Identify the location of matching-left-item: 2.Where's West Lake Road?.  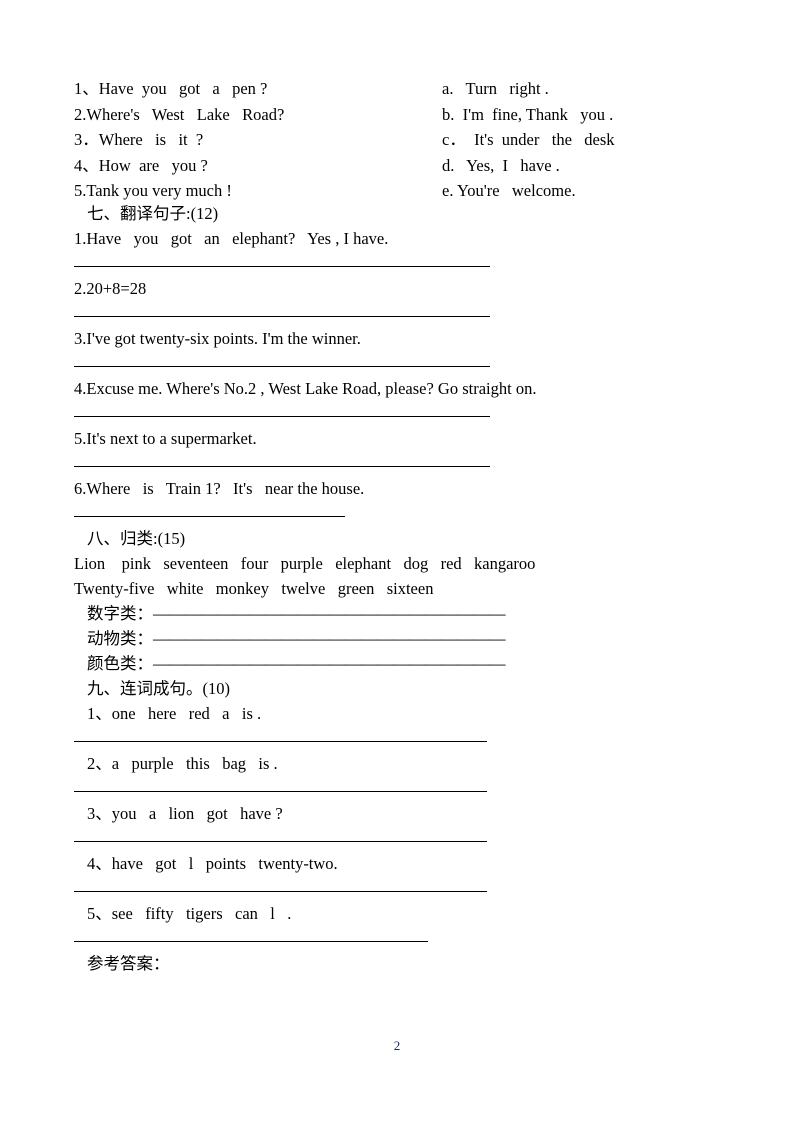
(179, 114).